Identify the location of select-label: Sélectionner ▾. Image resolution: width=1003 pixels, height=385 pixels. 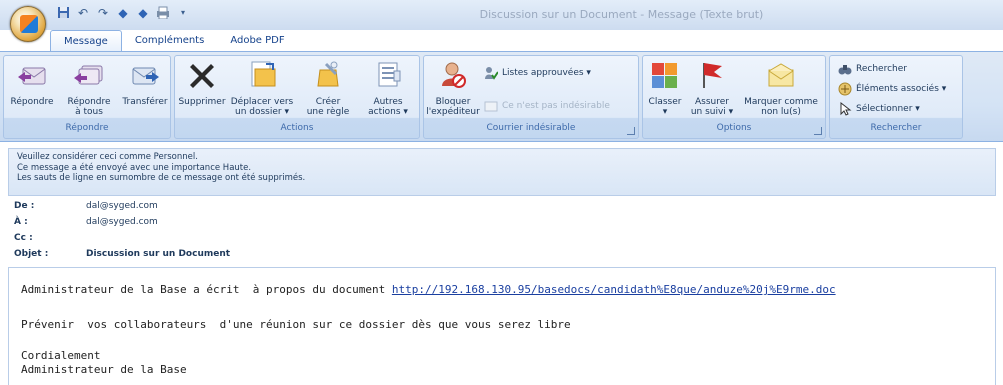
(888, 109).